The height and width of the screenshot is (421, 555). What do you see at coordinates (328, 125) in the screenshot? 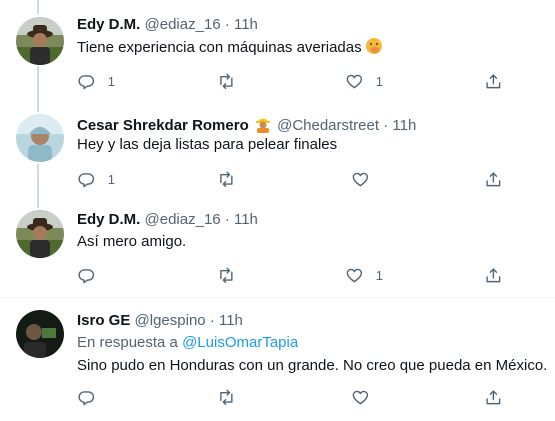
I see `handle: @Chedarstreet` at bounding box center [328, 125].